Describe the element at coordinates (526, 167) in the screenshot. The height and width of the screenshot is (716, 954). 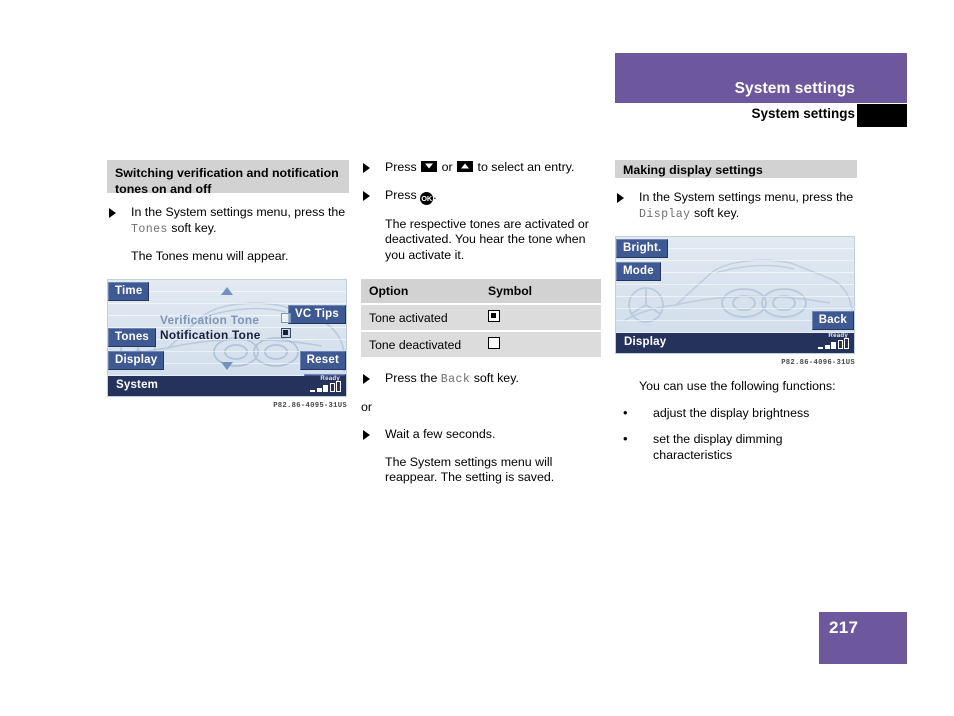
I see `step-text-post: to select an entry.` at that location.